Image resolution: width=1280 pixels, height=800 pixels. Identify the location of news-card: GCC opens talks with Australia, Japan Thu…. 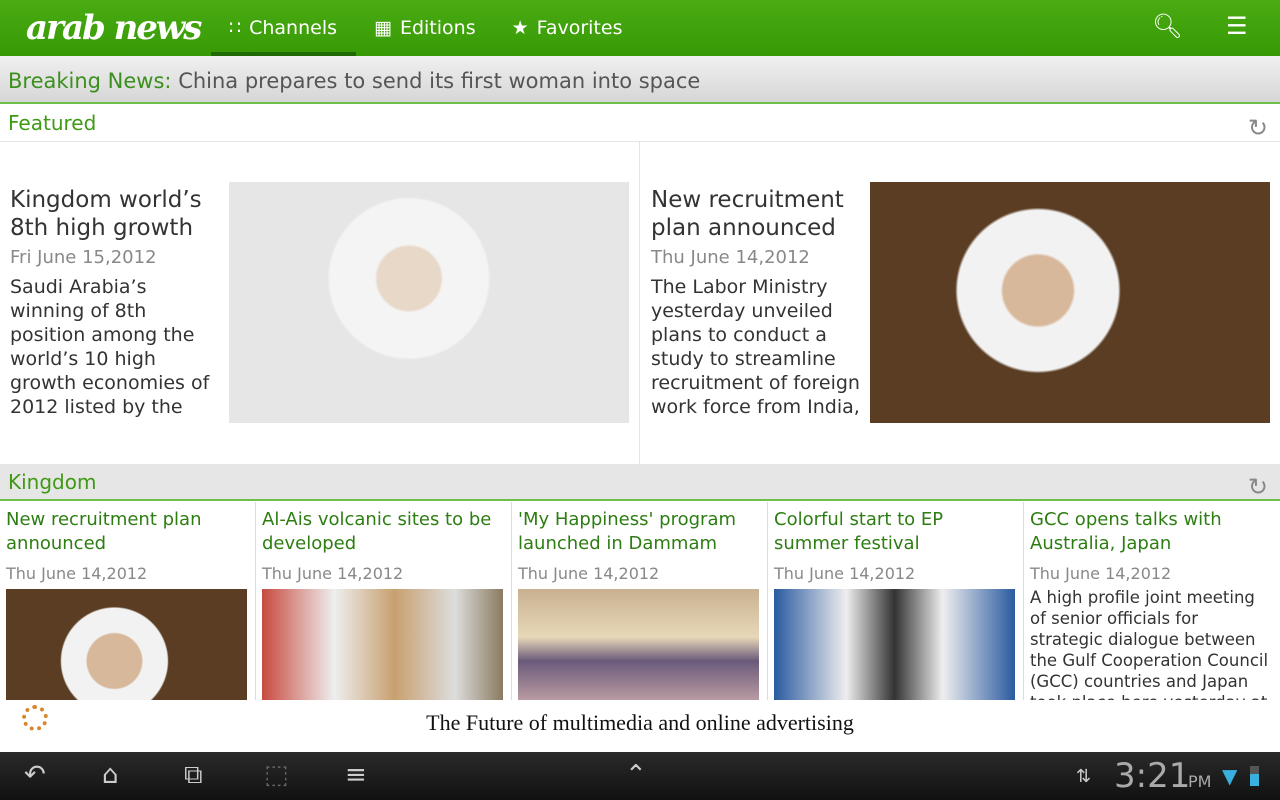
(1152, 601).